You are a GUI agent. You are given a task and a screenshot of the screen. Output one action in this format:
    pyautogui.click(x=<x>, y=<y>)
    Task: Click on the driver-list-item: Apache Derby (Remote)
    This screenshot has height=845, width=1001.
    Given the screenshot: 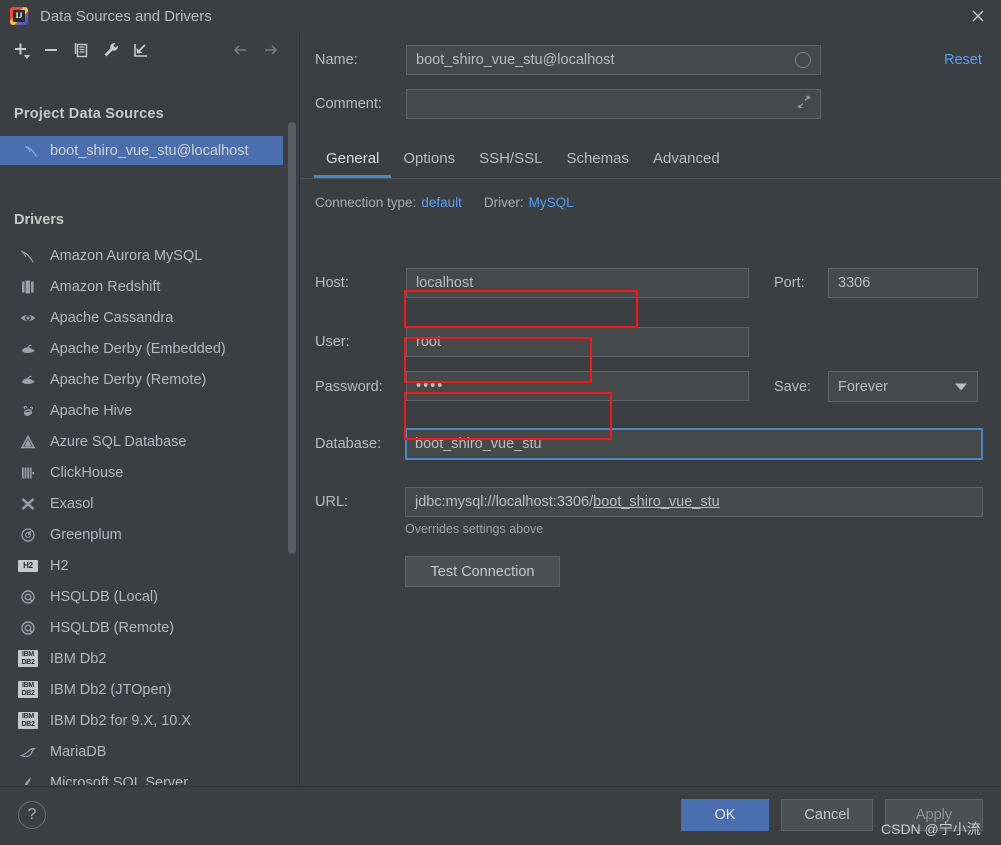 What is the action you would take?
    pyautogui.click(x=141, y=379)
    